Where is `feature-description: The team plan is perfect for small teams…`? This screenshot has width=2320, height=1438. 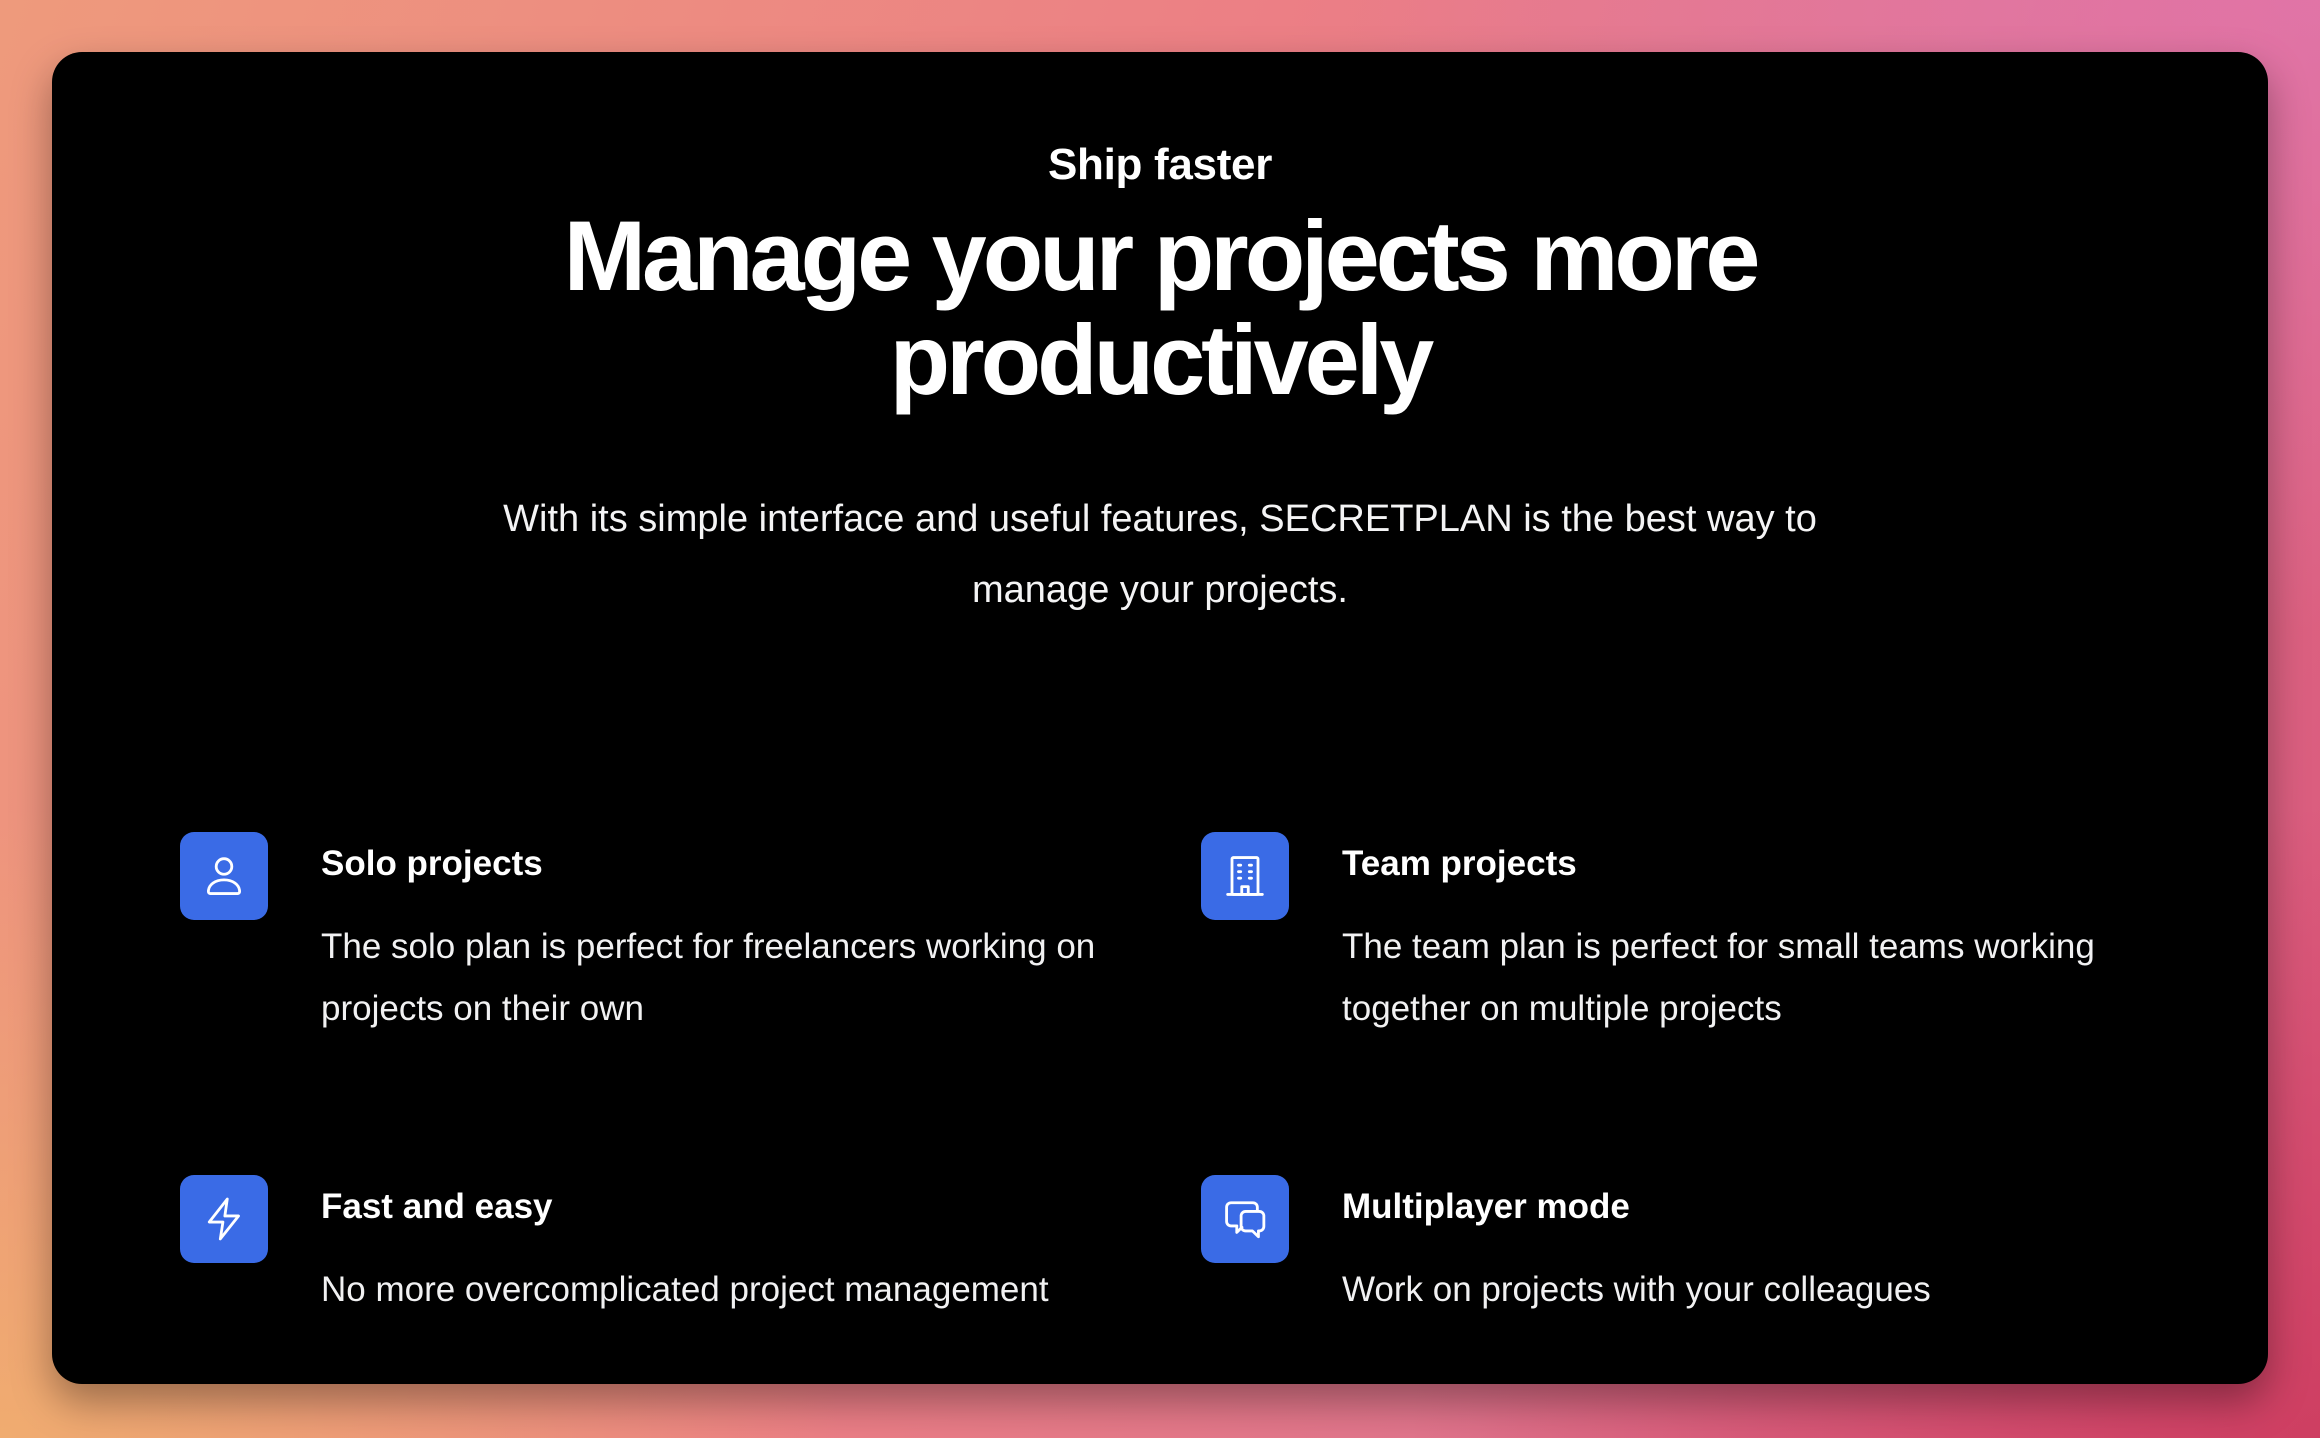
feature-description: The team plan is perfect for small teams… is located at coordinates (1718, 977).